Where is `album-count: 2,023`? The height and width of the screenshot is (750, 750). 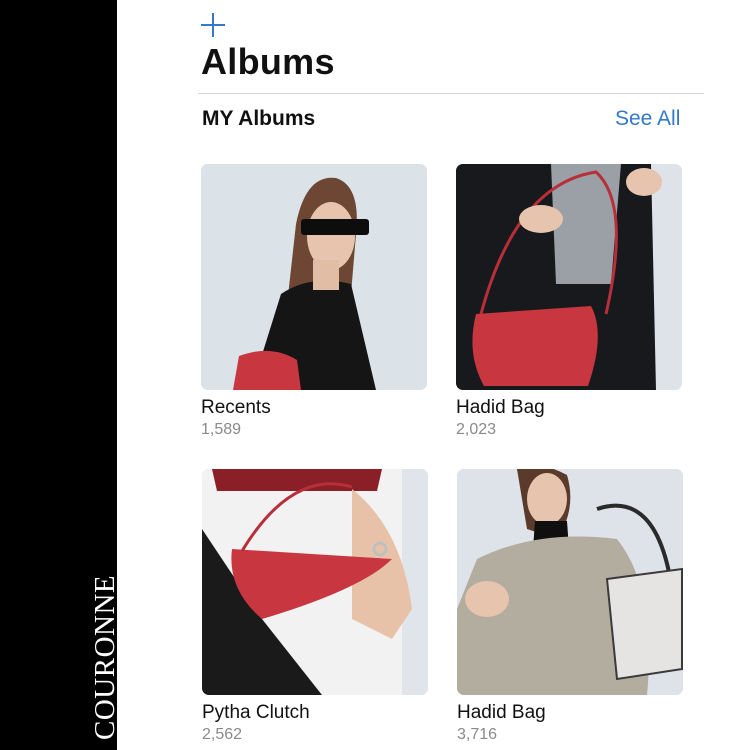
album-count: 2,023 is located at coordinates (476, 429).